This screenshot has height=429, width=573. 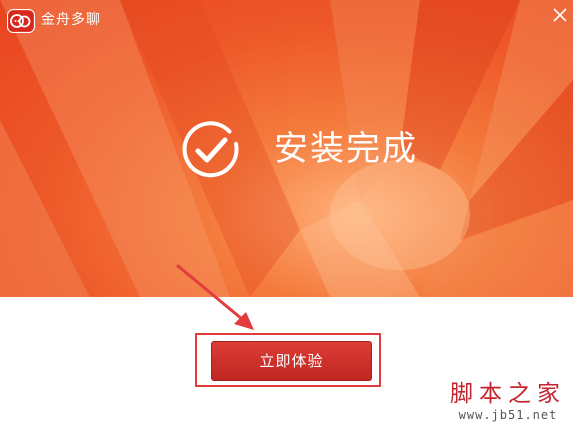 What do you see at coordinates (291, 361) in the screenshot?
I see `start-experience-button: 立即体验` at bounding box center [291, 361].